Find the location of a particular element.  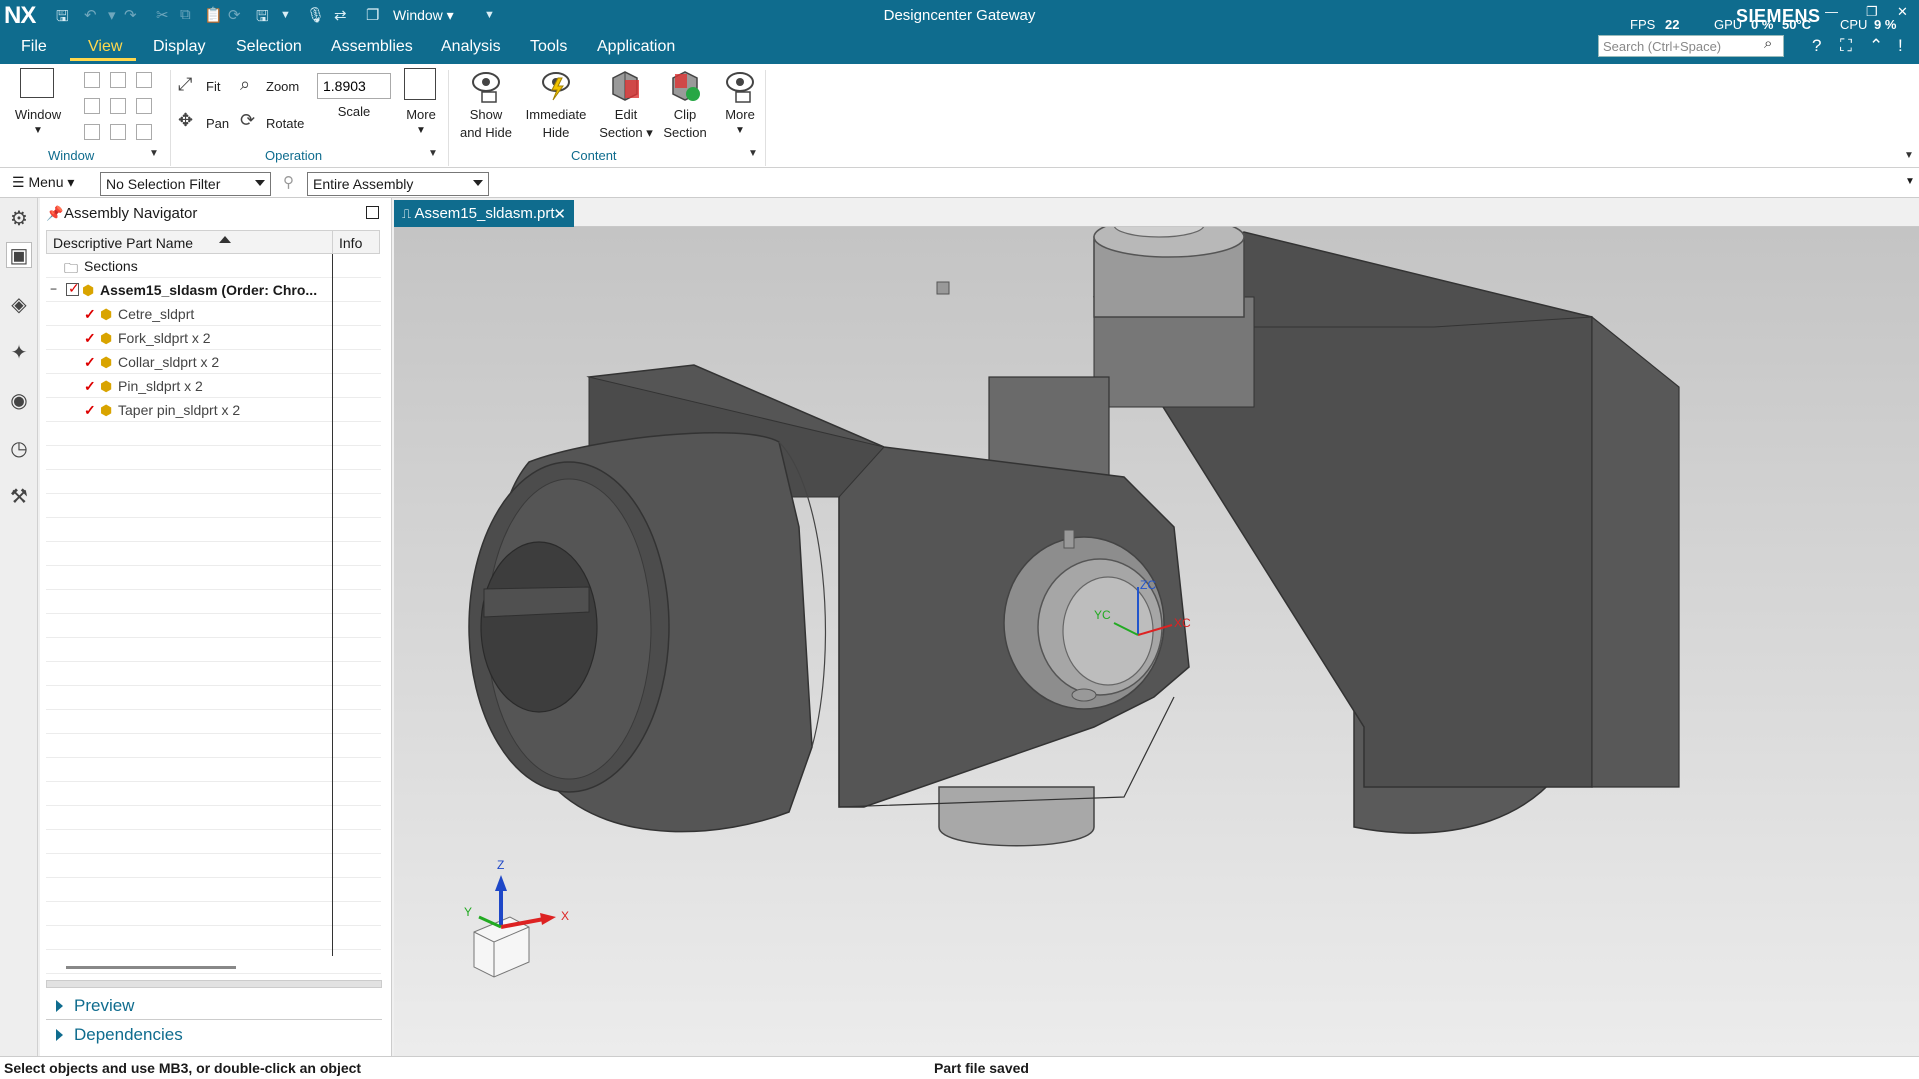

selection-filter-dropdown: No Selection Filter is located at coordinates (185, 184).